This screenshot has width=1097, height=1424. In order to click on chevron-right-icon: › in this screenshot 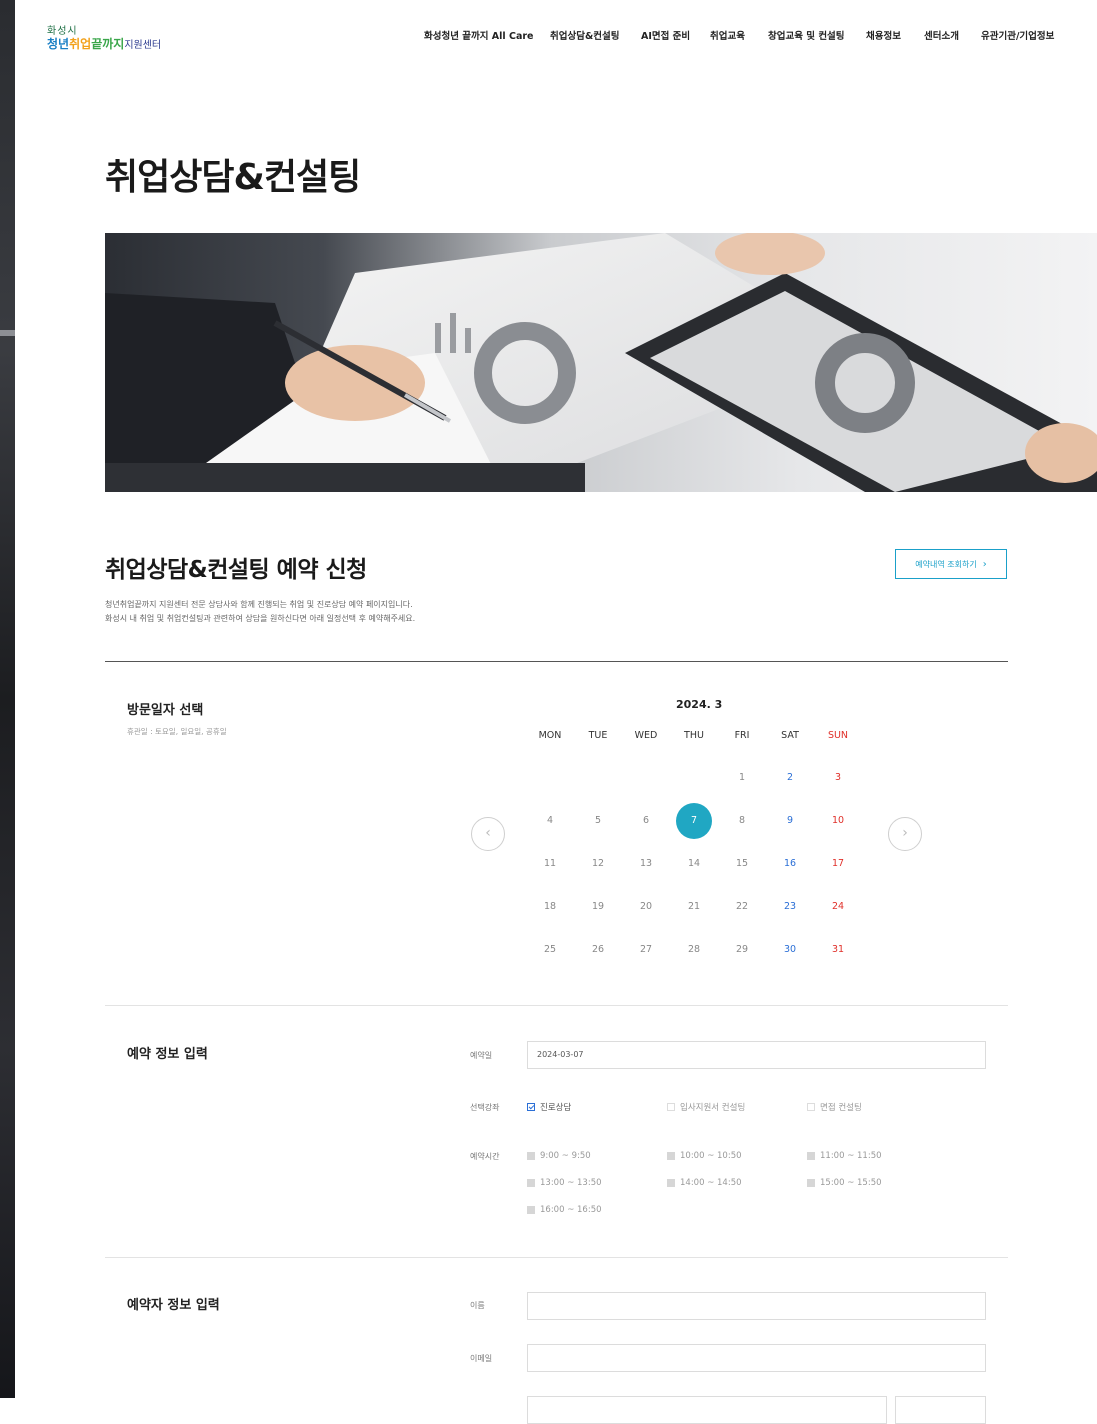, I will do `click(984, 564)`.